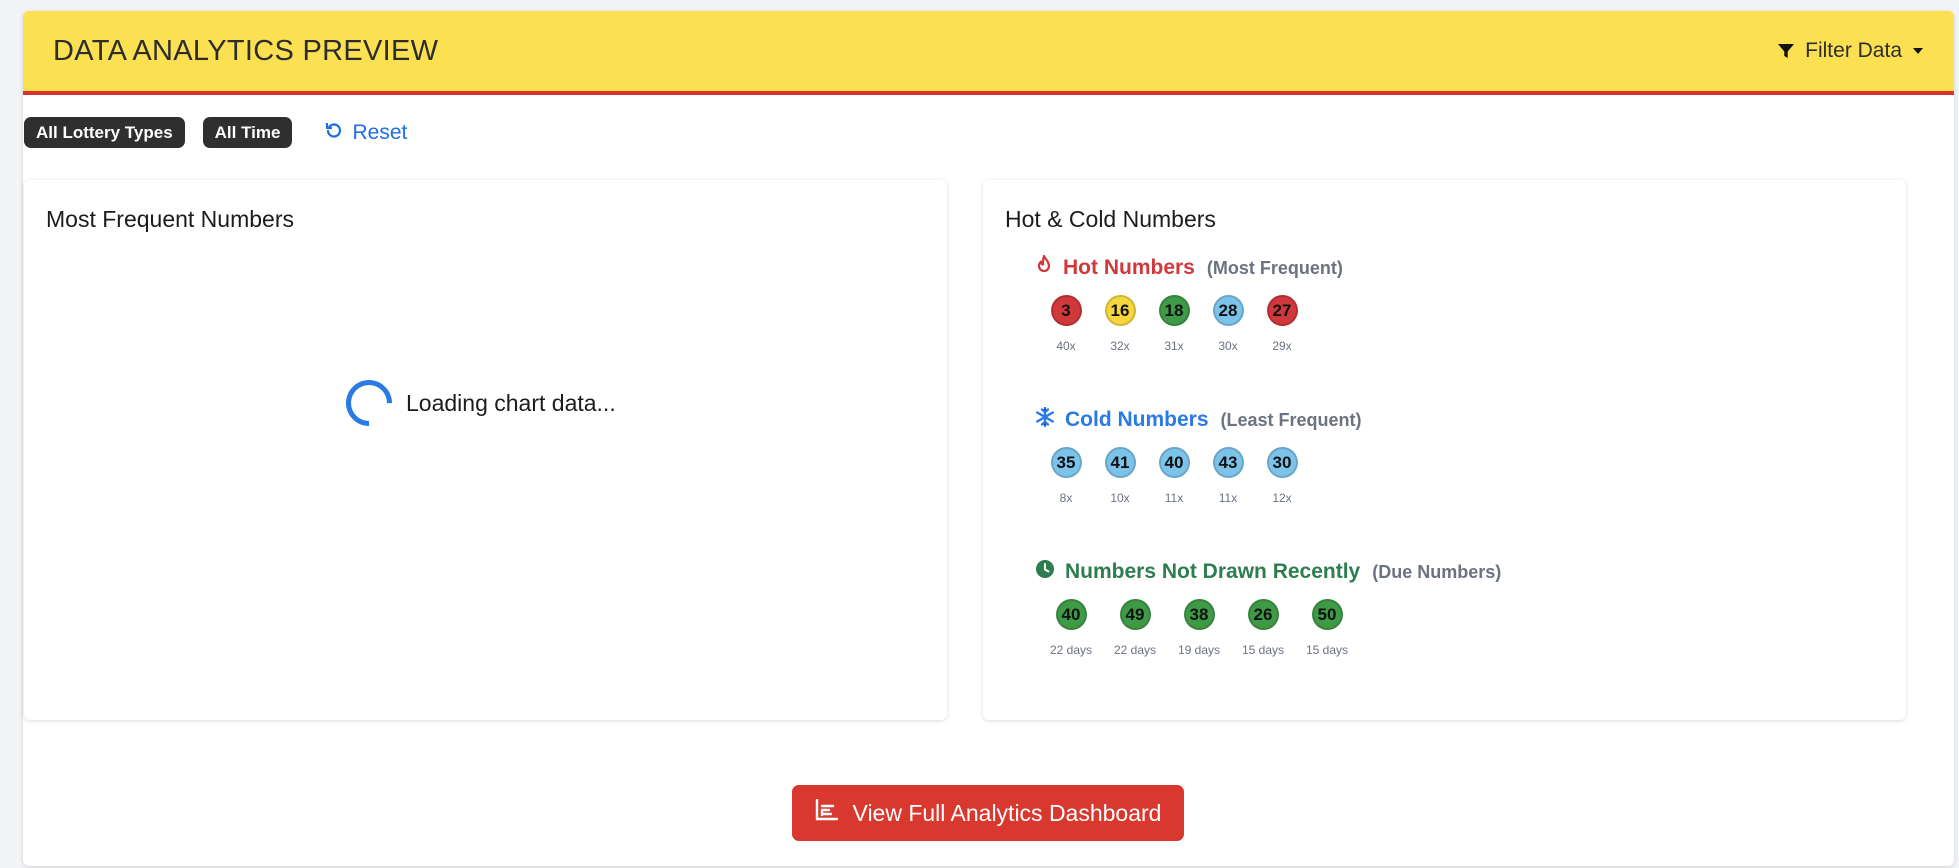 The width and height of the screenshot is (1959, 868). I want to click on cold-number-item: 41 10x, so click(1120, 476).